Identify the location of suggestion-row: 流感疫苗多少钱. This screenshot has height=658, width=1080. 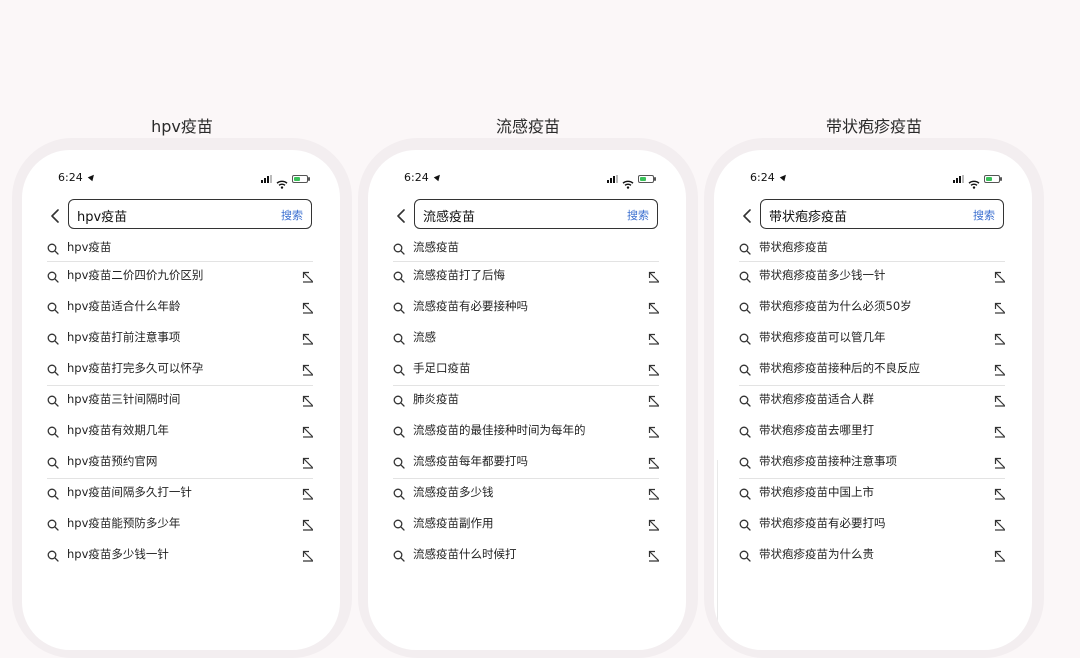
(527, 491).